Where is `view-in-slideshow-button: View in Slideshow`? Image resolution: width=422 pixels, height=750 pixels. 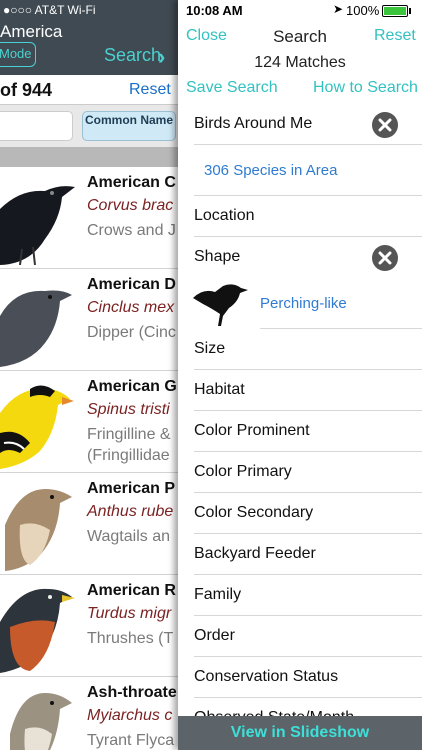 view-in-slideshow-button: View in Slideshow is located at coordinates (300, 733).